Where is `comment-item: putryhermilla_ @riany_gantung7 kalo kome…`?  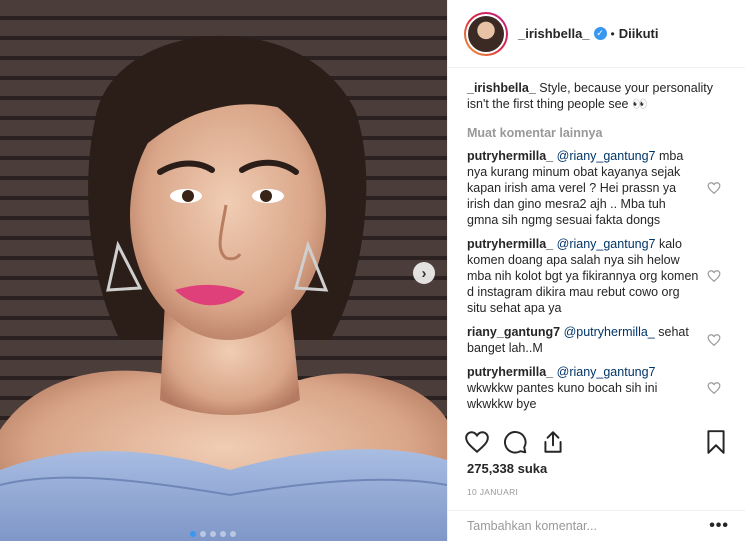
comment-item: putryhermilla_ @riany_gantung7 kalo kome… is located at coordinates (598, 276).